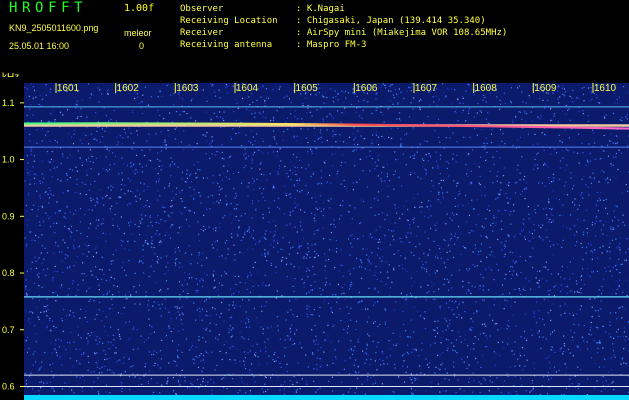 The image size is (629, 400). I want to click on receiver-label: Receiver, so click(202, 33).